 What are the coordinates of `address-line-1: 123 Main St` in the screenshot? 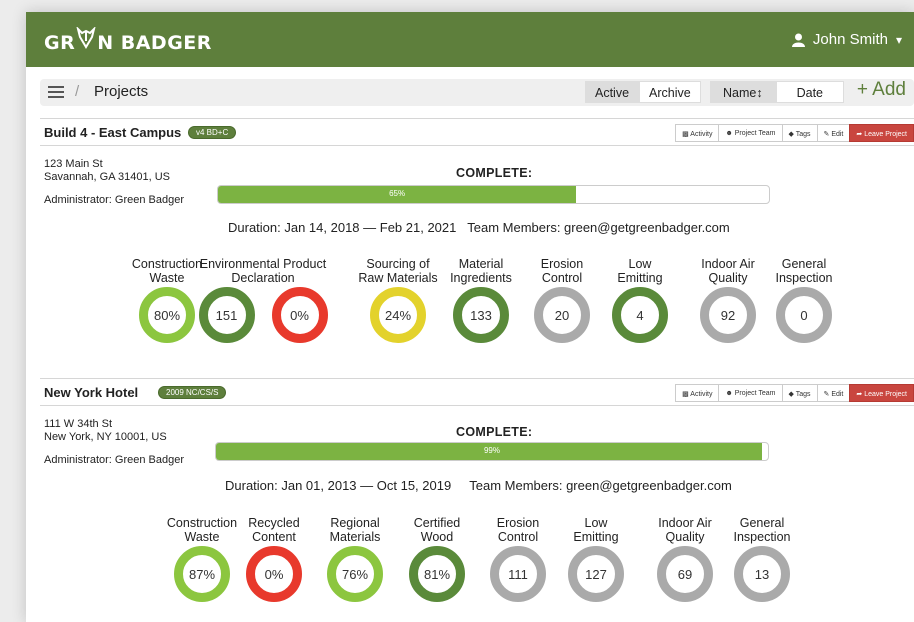 It's located at (73, 164).